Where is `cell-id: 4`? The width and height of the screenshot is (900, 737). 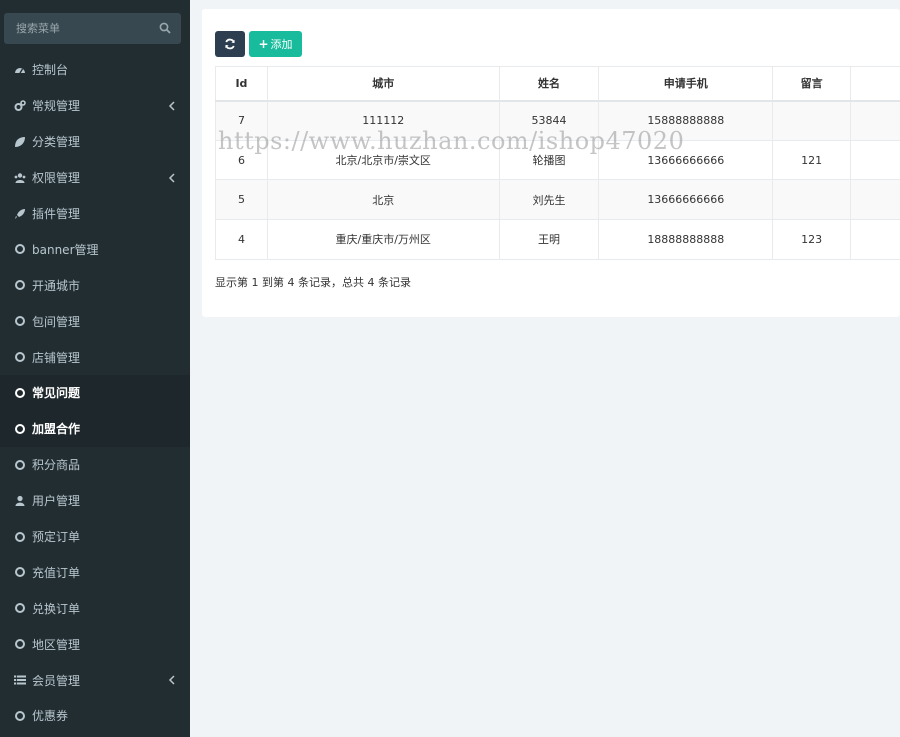 cell-id: 4 is located at coordinates (241, 239).